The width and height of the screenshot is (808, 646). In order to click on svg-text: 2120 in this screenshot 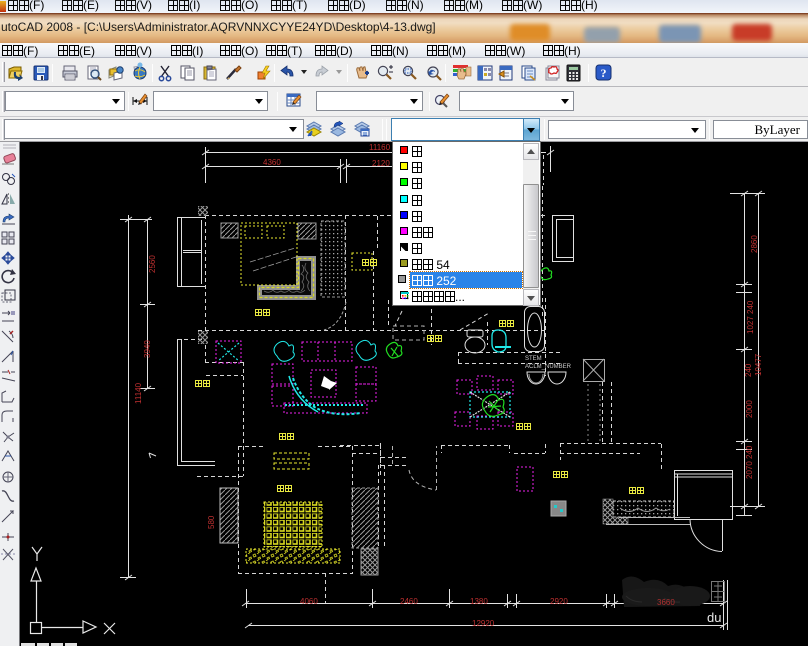, I will do `click(381, 163)`.